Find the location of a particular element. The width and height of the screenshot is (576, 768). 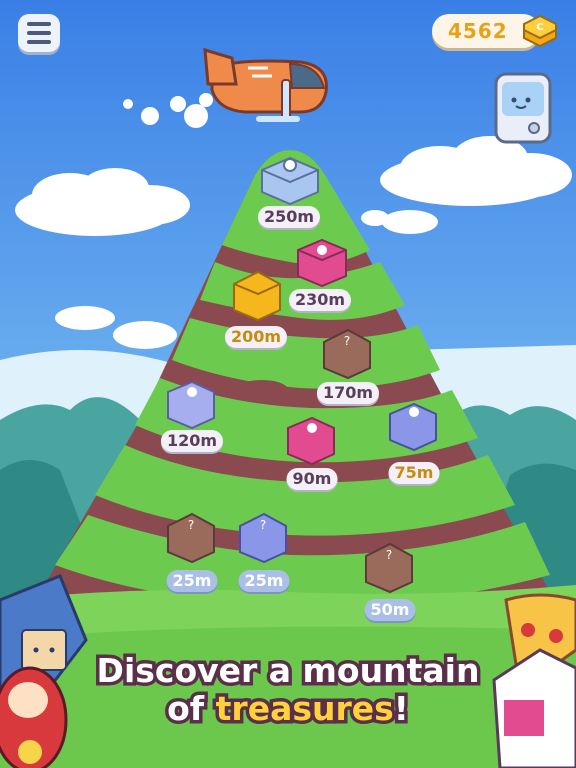

altitude-label: 250m is located at coordinates (289, 217).